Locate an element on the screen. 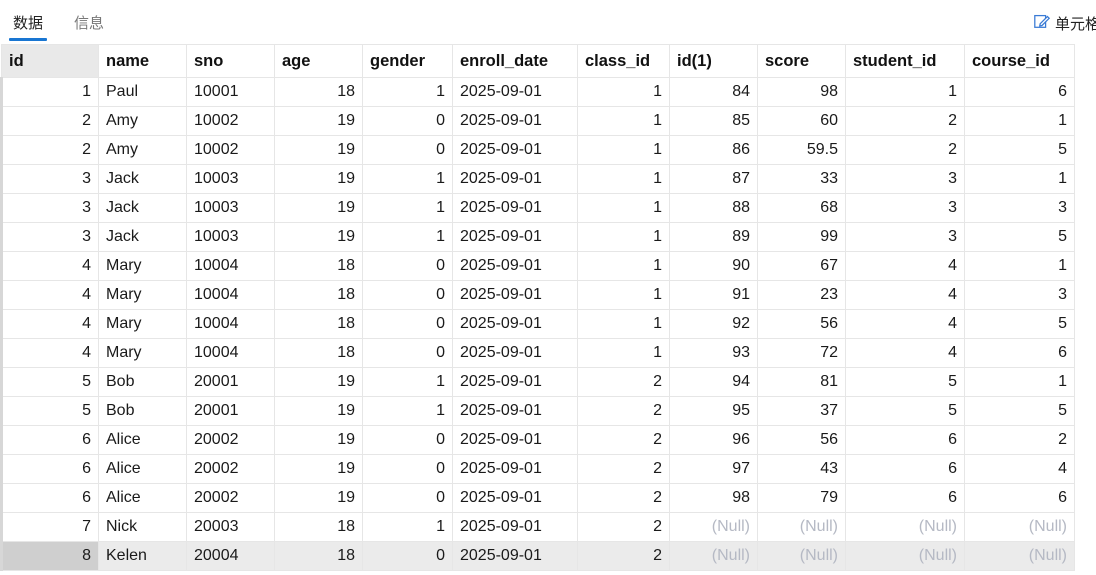 The height and width of the screenshot is (575, 1096). table-cell-id: 6 is located at coordinates (49, 469).